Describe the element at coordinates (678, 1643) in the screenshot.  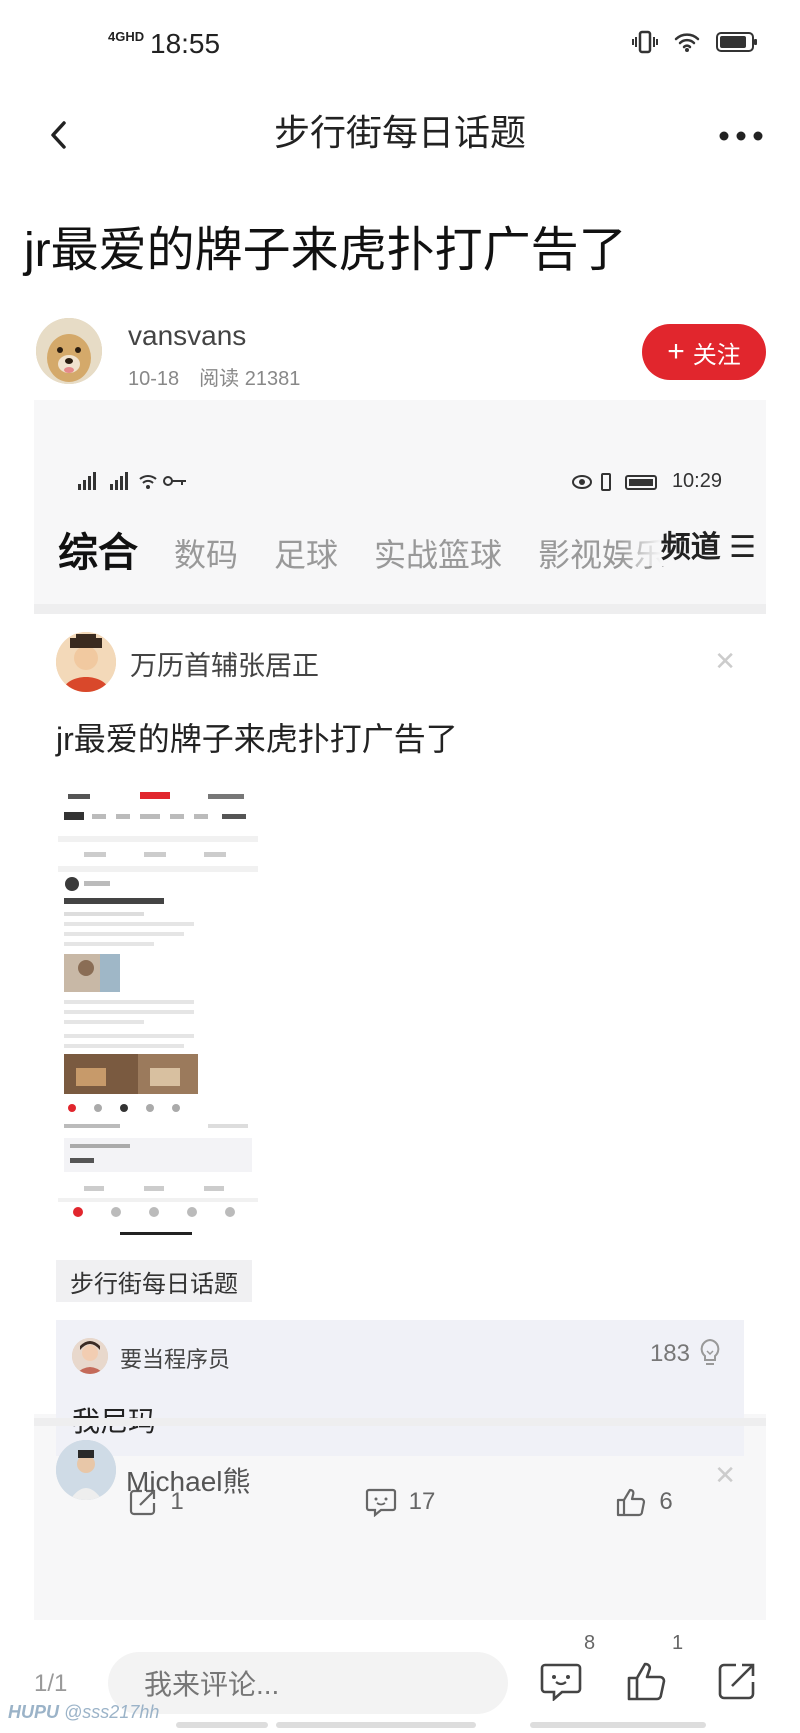
I see `likes-badge: 1` at that location.